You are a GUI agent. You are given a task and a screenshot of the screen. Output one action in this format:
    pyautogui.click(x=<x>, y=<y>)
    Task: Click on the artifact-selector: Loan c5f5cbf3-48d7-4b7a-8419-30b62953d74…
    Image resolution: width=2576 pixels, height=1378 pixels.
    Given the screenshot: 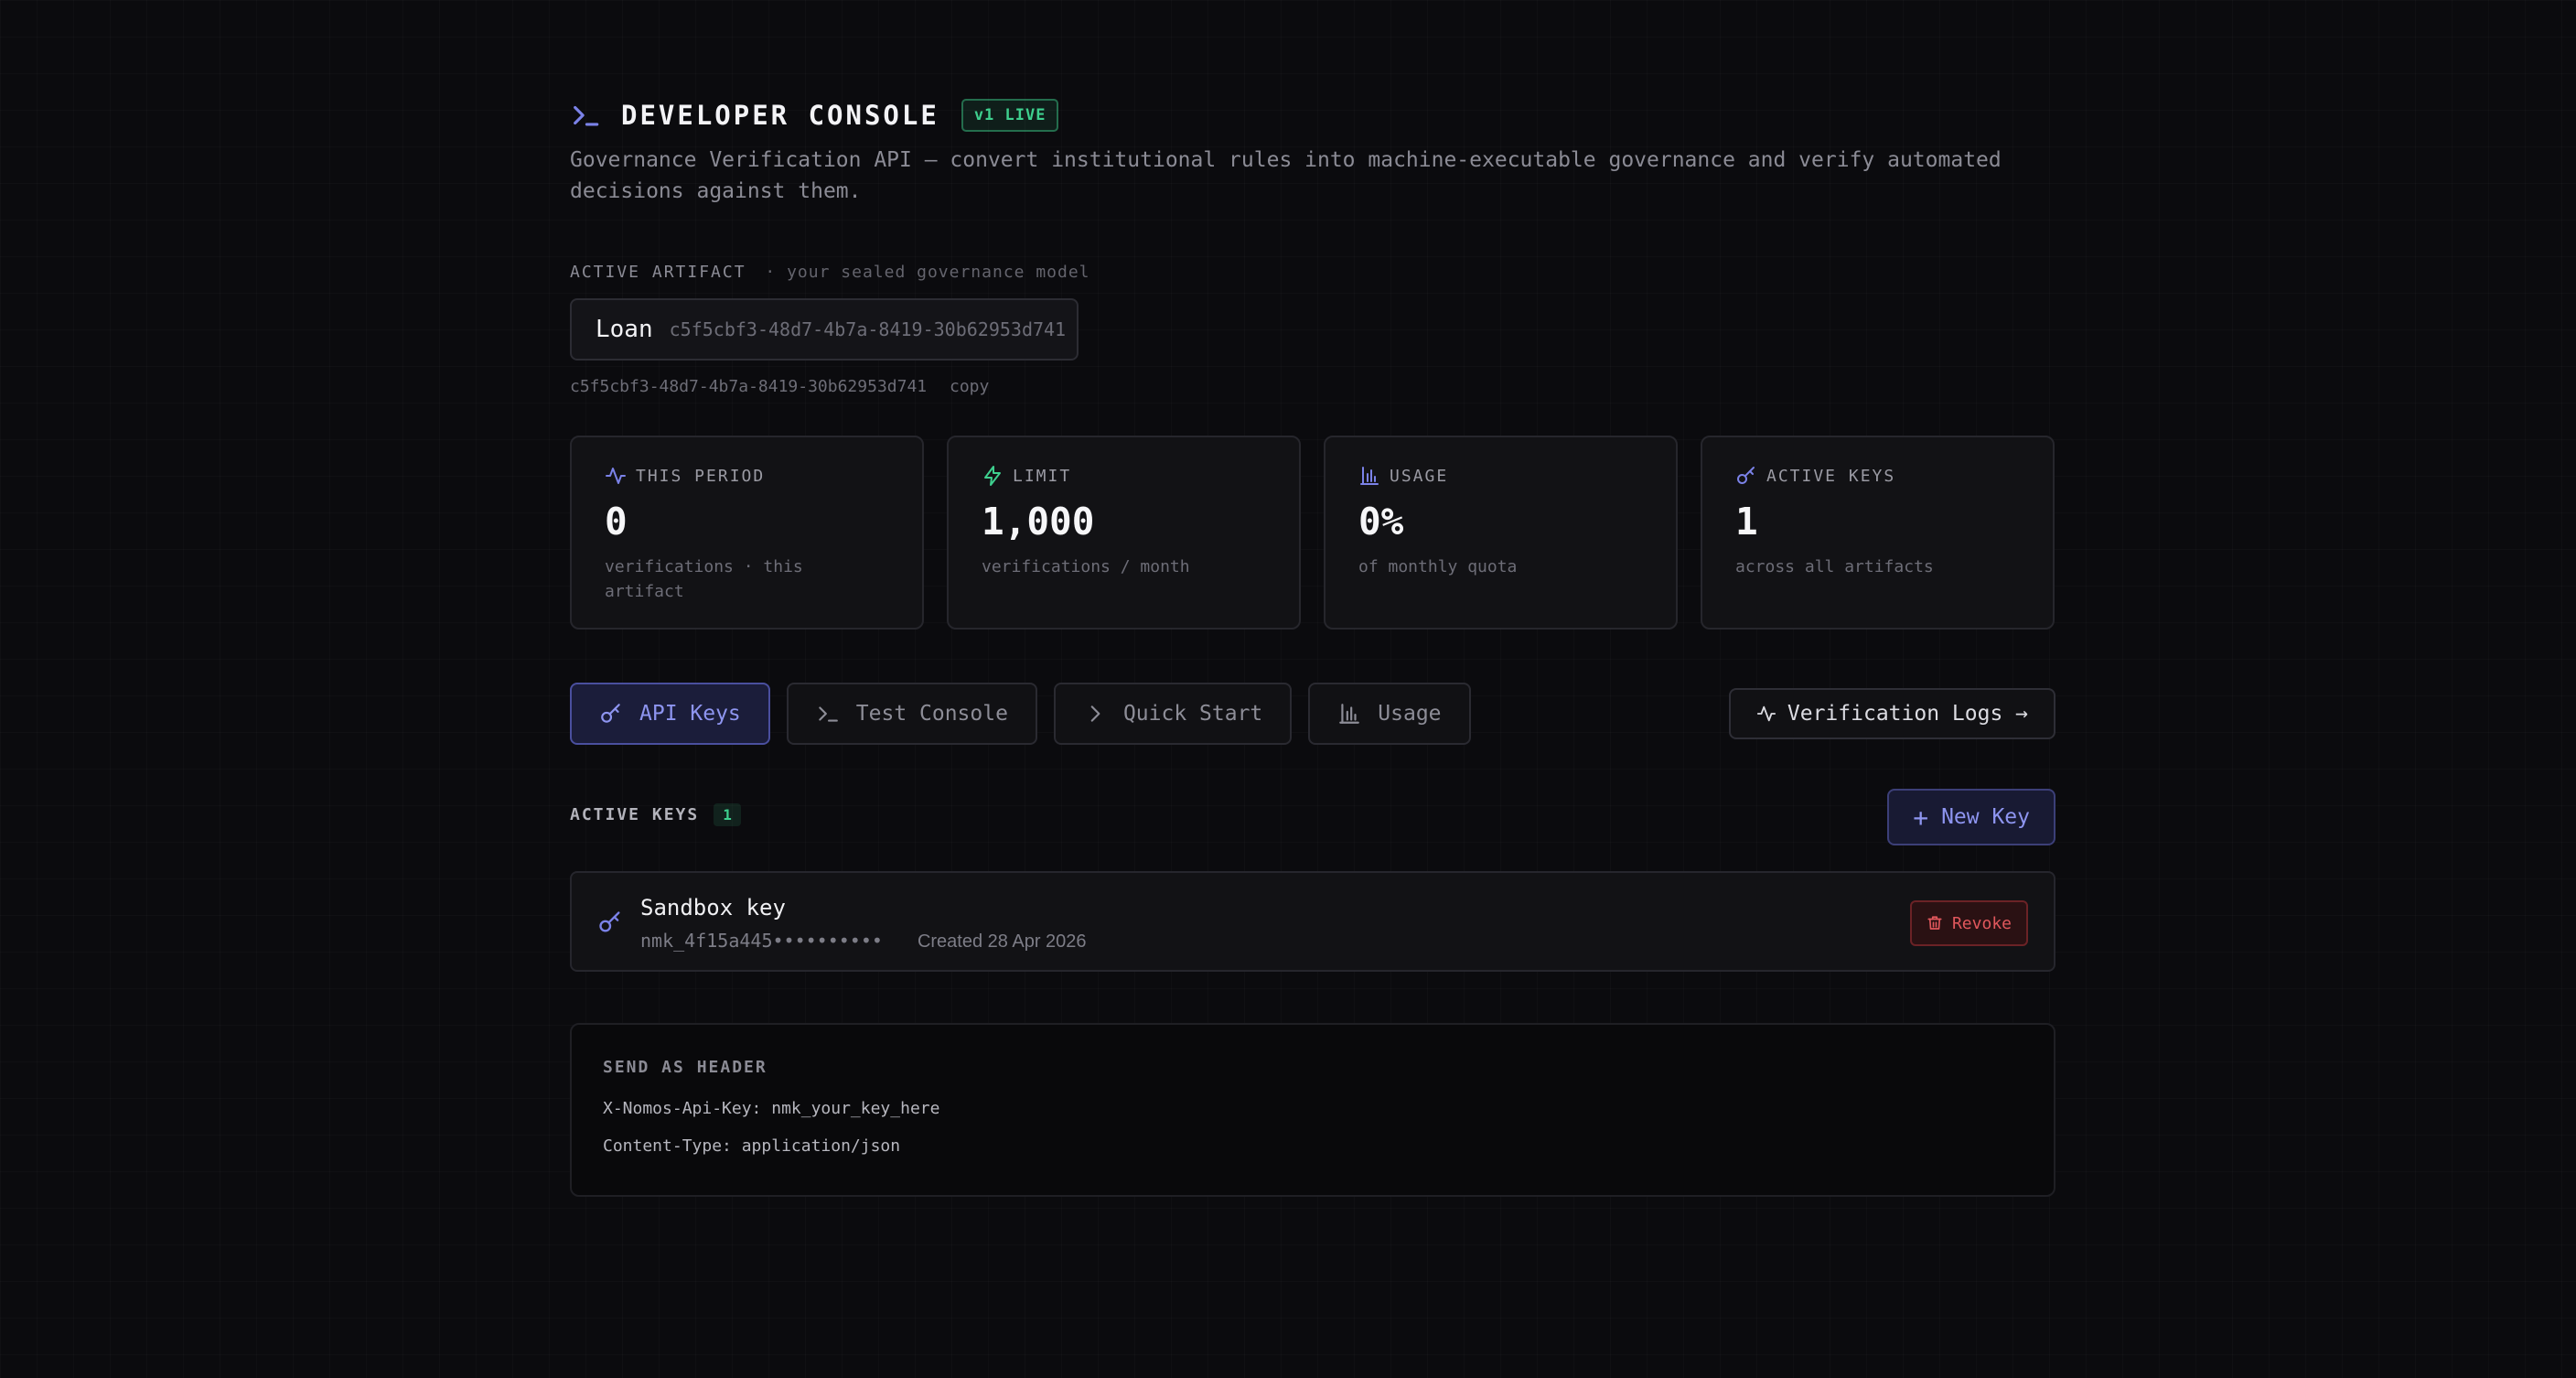 What is the action you would take?
    pyautogui.click(x=825, y=329)
    